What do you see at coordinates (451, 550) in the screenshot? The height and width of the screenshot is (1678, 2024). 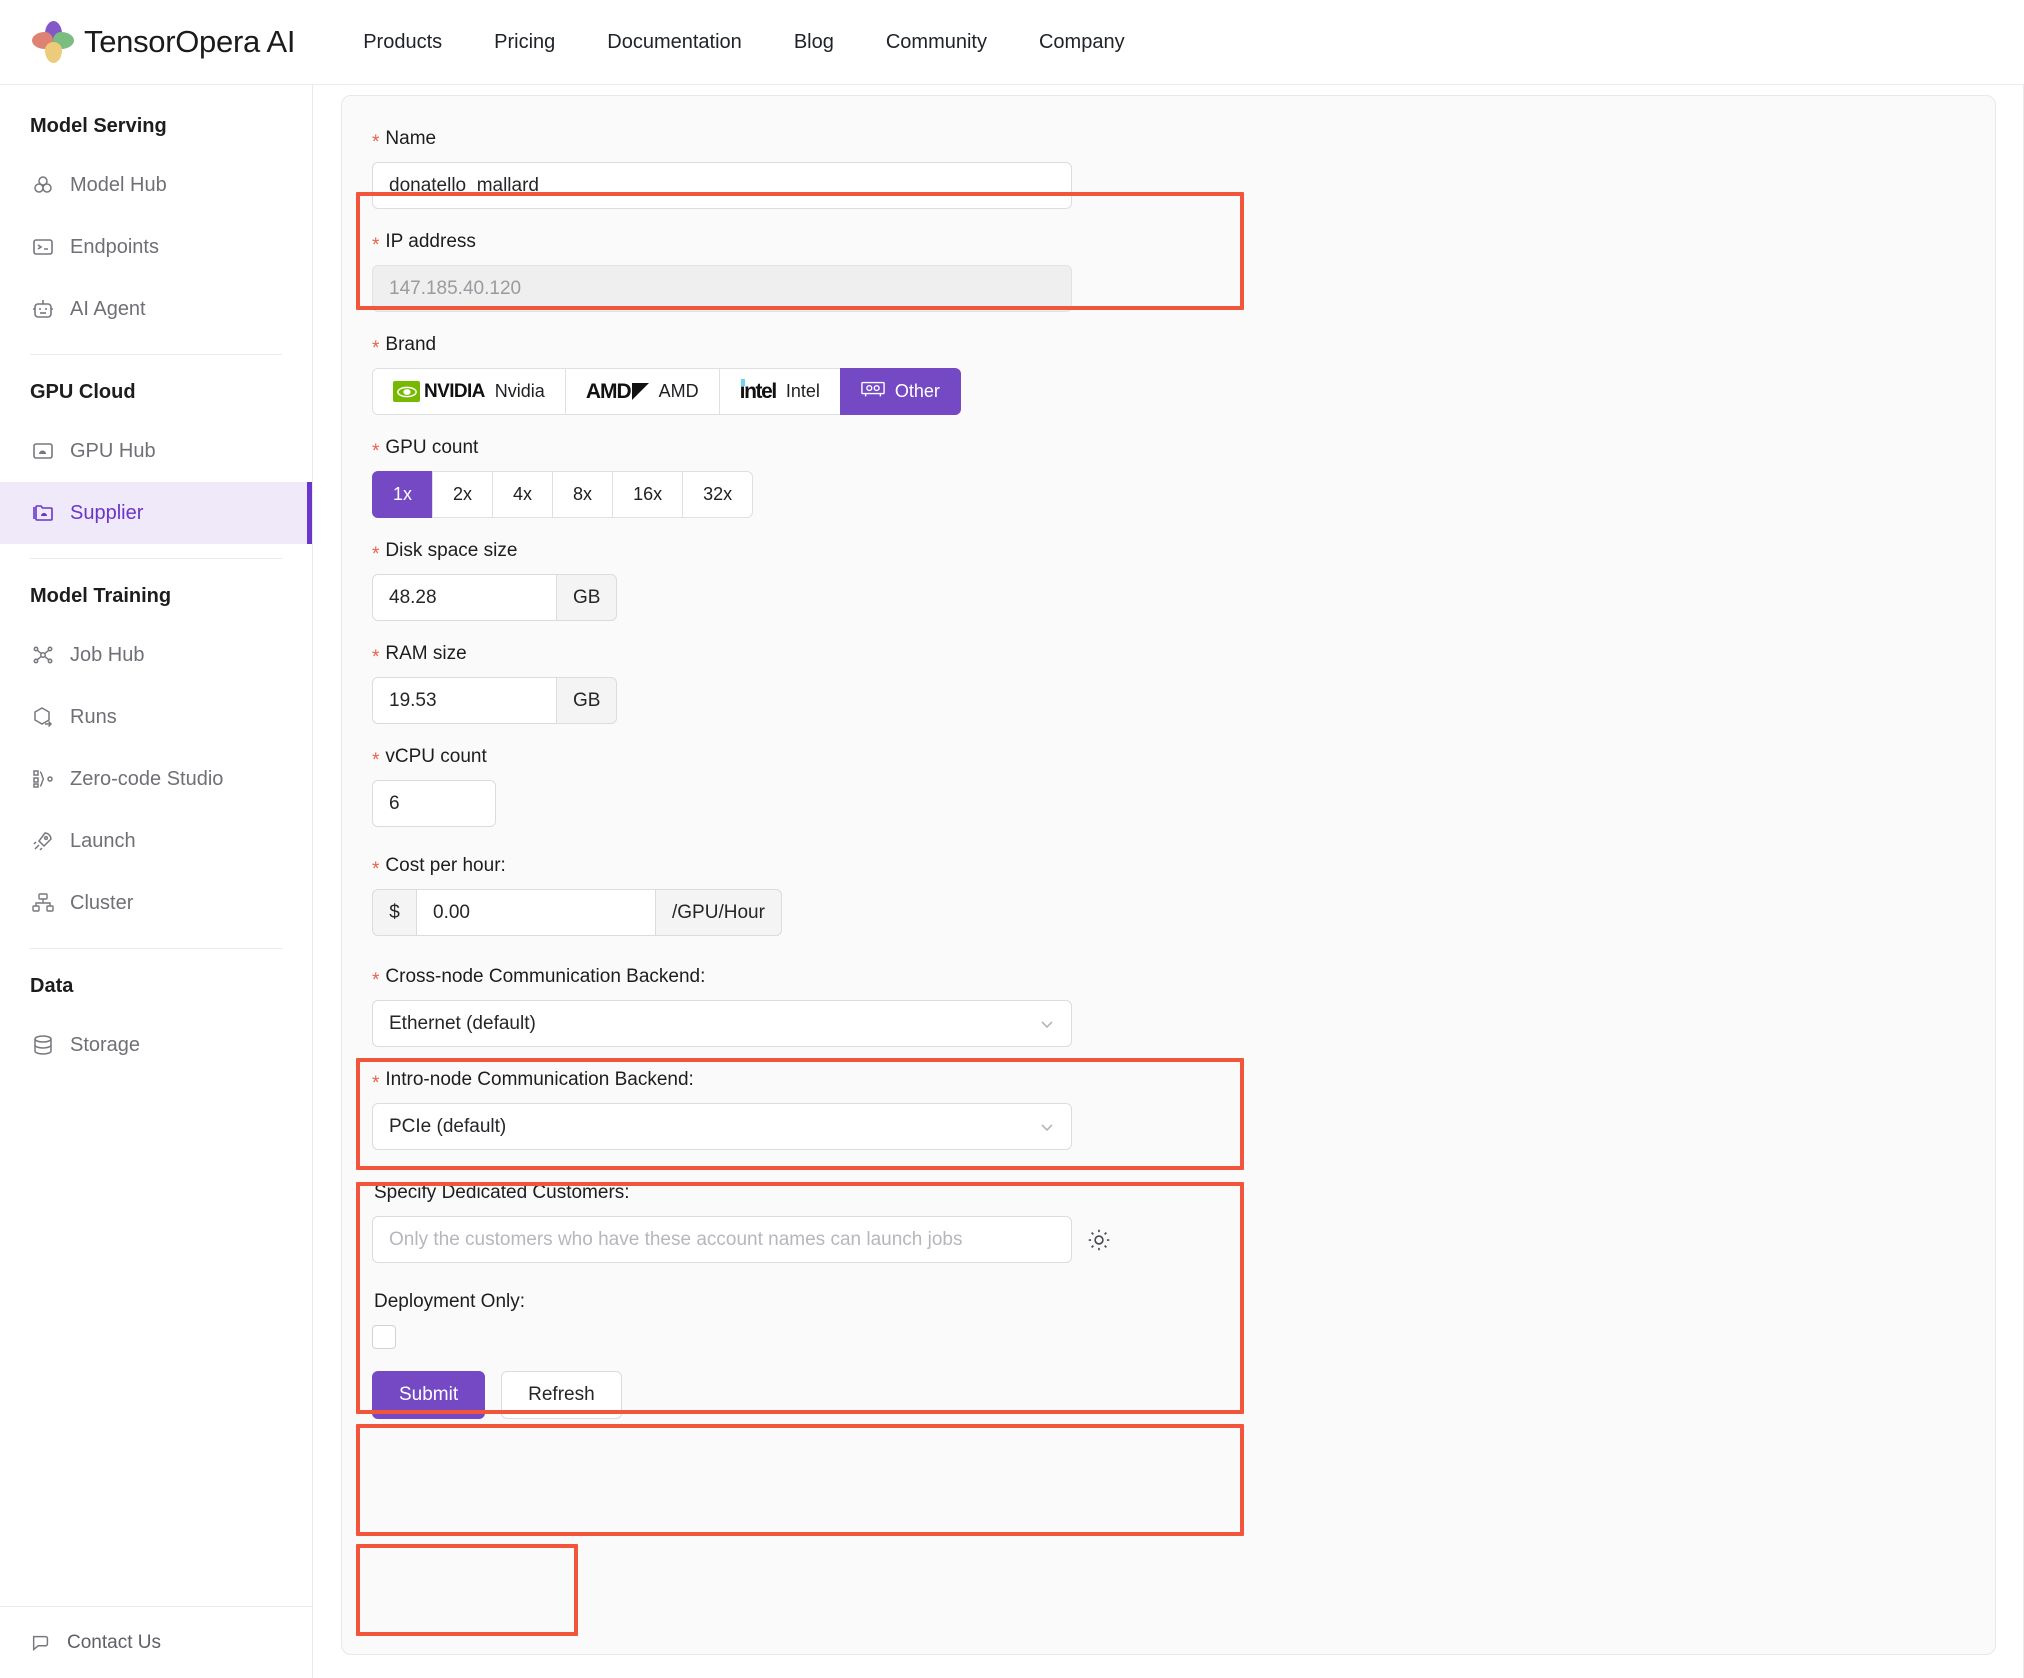 I see `field-disk-space-label: Disk space size` at bounding box center [451, 550].